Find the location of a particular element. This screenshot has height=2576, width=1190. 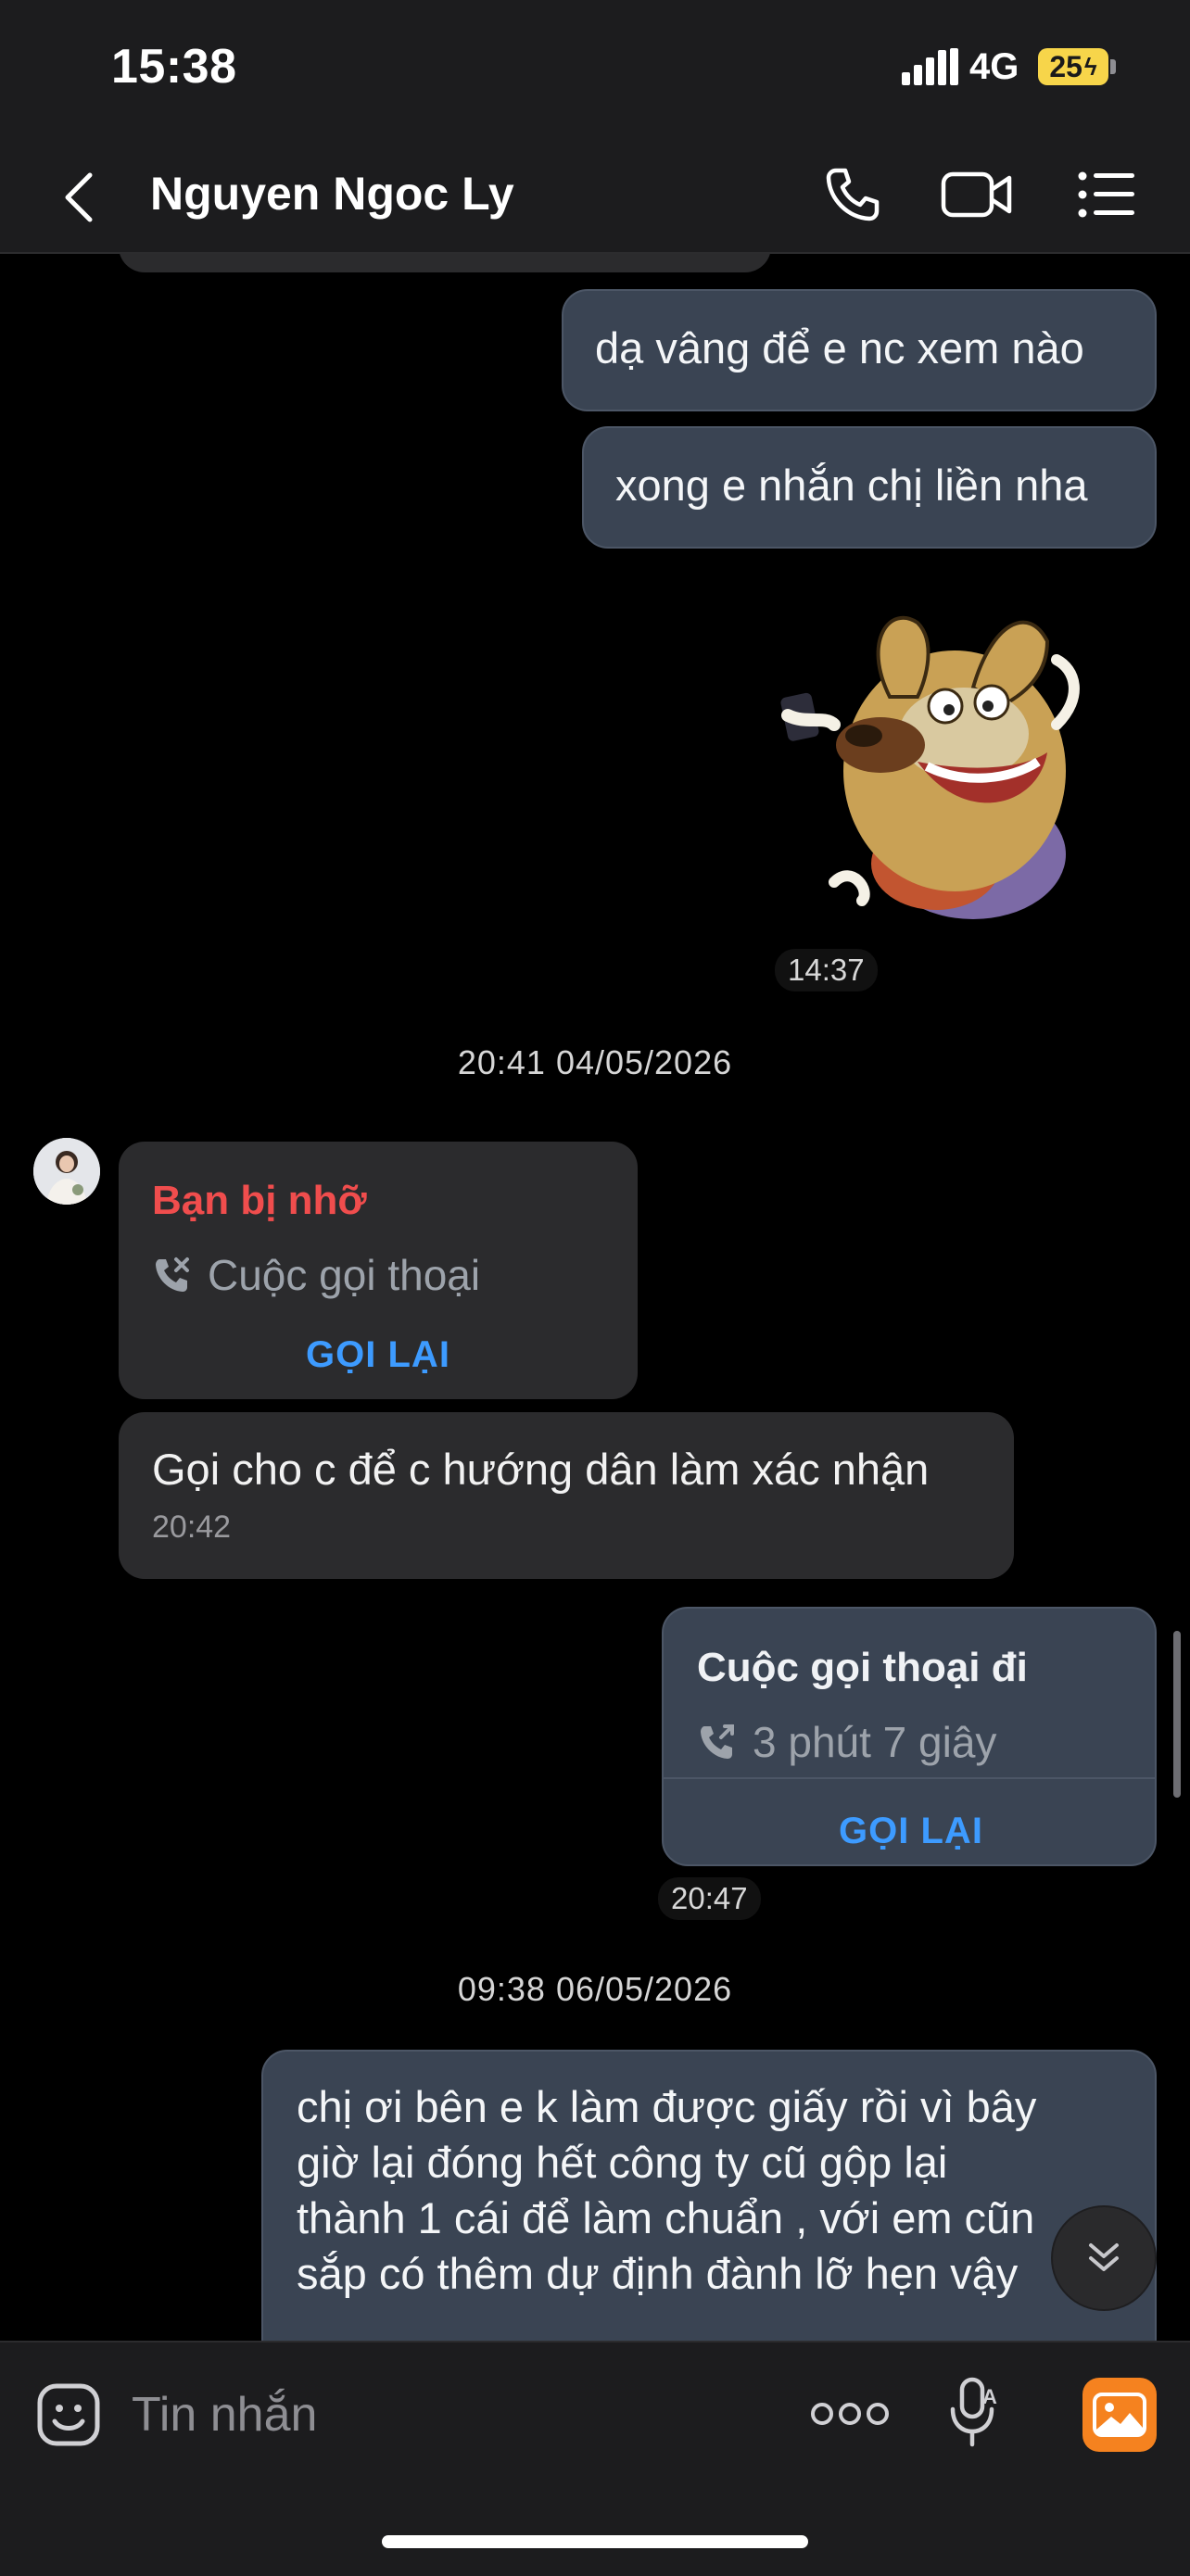

double-chevron-down-icon is located at coordinates (1104, 2257).